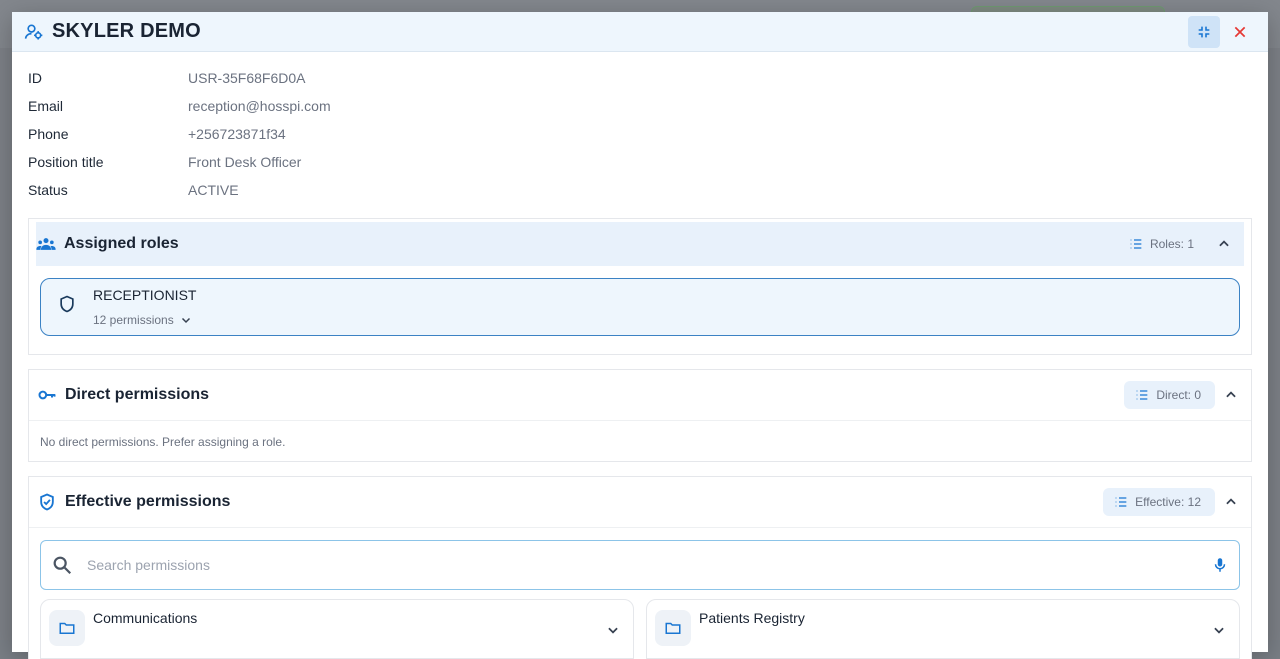 The width and height of the screenshot is (1280, 659). I want to click on collapse-icon, so click(1204, 31).